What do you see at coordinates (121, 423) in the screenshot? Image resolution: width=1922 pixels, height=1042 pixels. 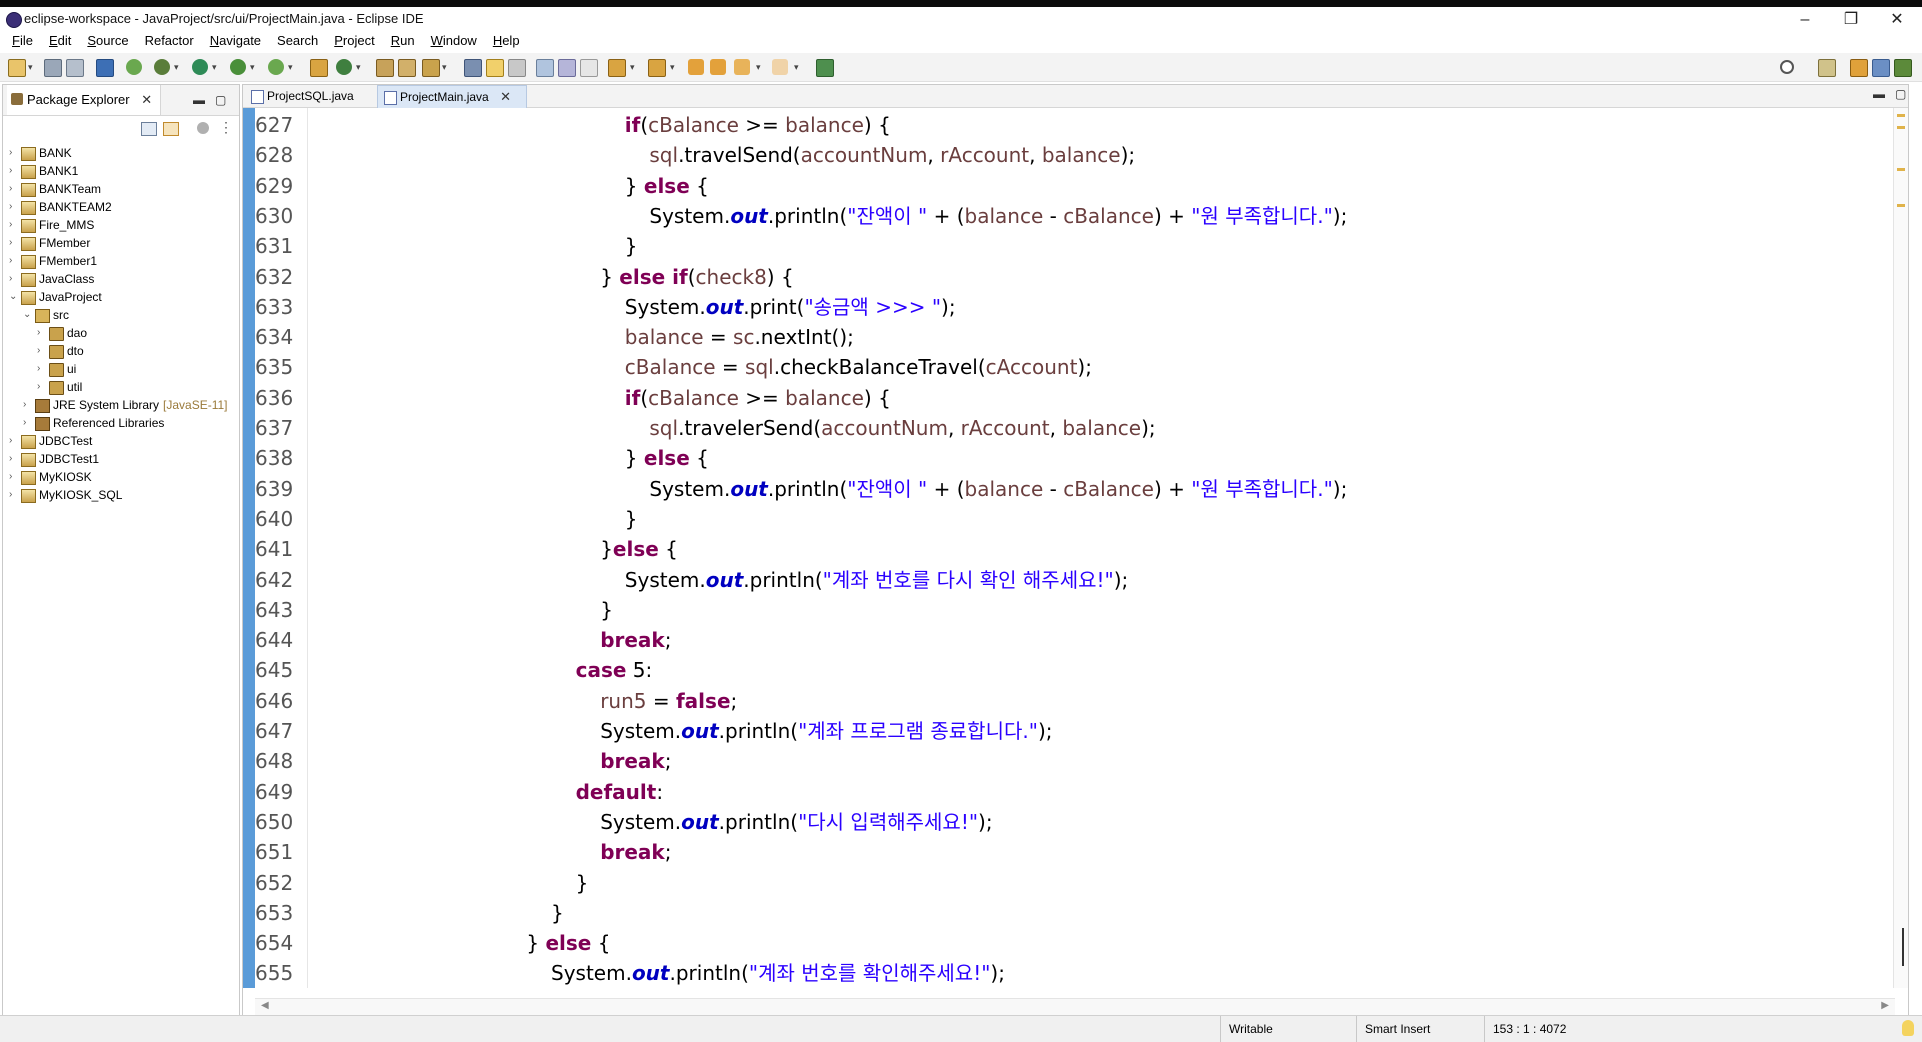 I see `tree-item: › Referenced Libraries` at bounding box center [121, 423].